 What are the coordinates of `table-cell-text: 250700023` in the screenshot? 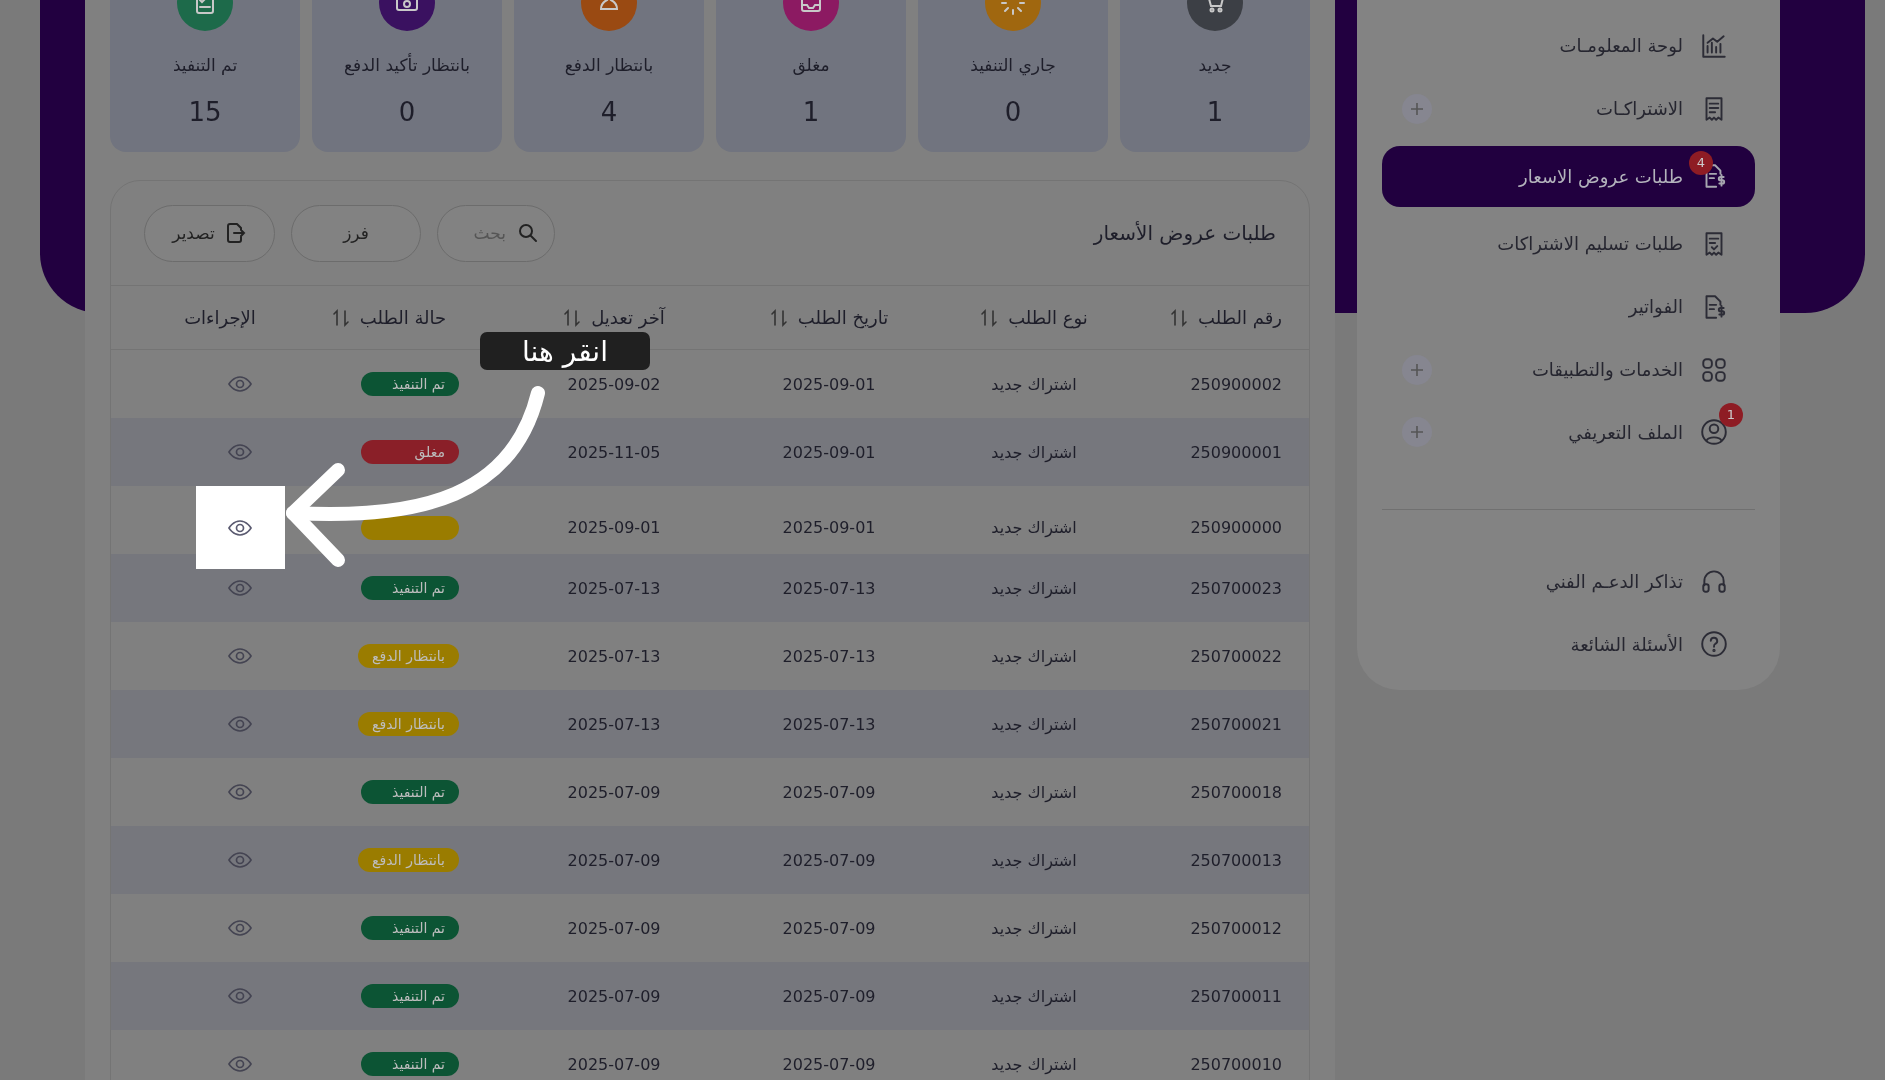 It's located at (1236, 588).